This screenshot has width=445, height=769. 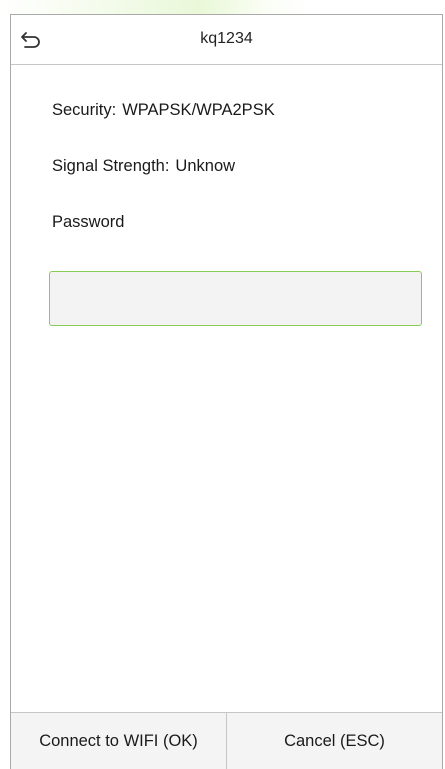 What do you see at coordinates (222, 7) in the screenshot?
I see `watermark-band` at bounding box center [222, 7].